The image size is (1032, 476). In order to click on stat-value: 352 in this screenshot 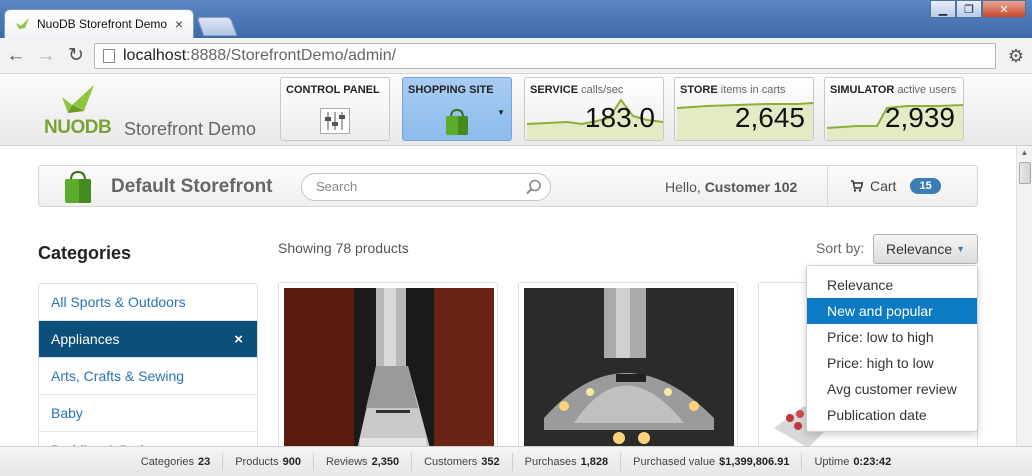, I will do `click(490, 461)`.